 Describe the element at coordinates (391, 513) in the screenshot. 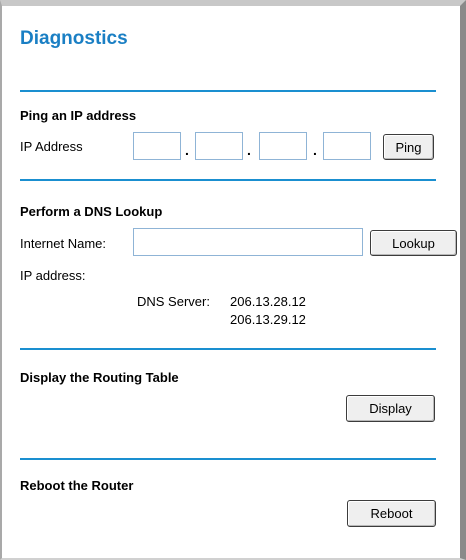

I see `reboot-button: Reboot` at that location.